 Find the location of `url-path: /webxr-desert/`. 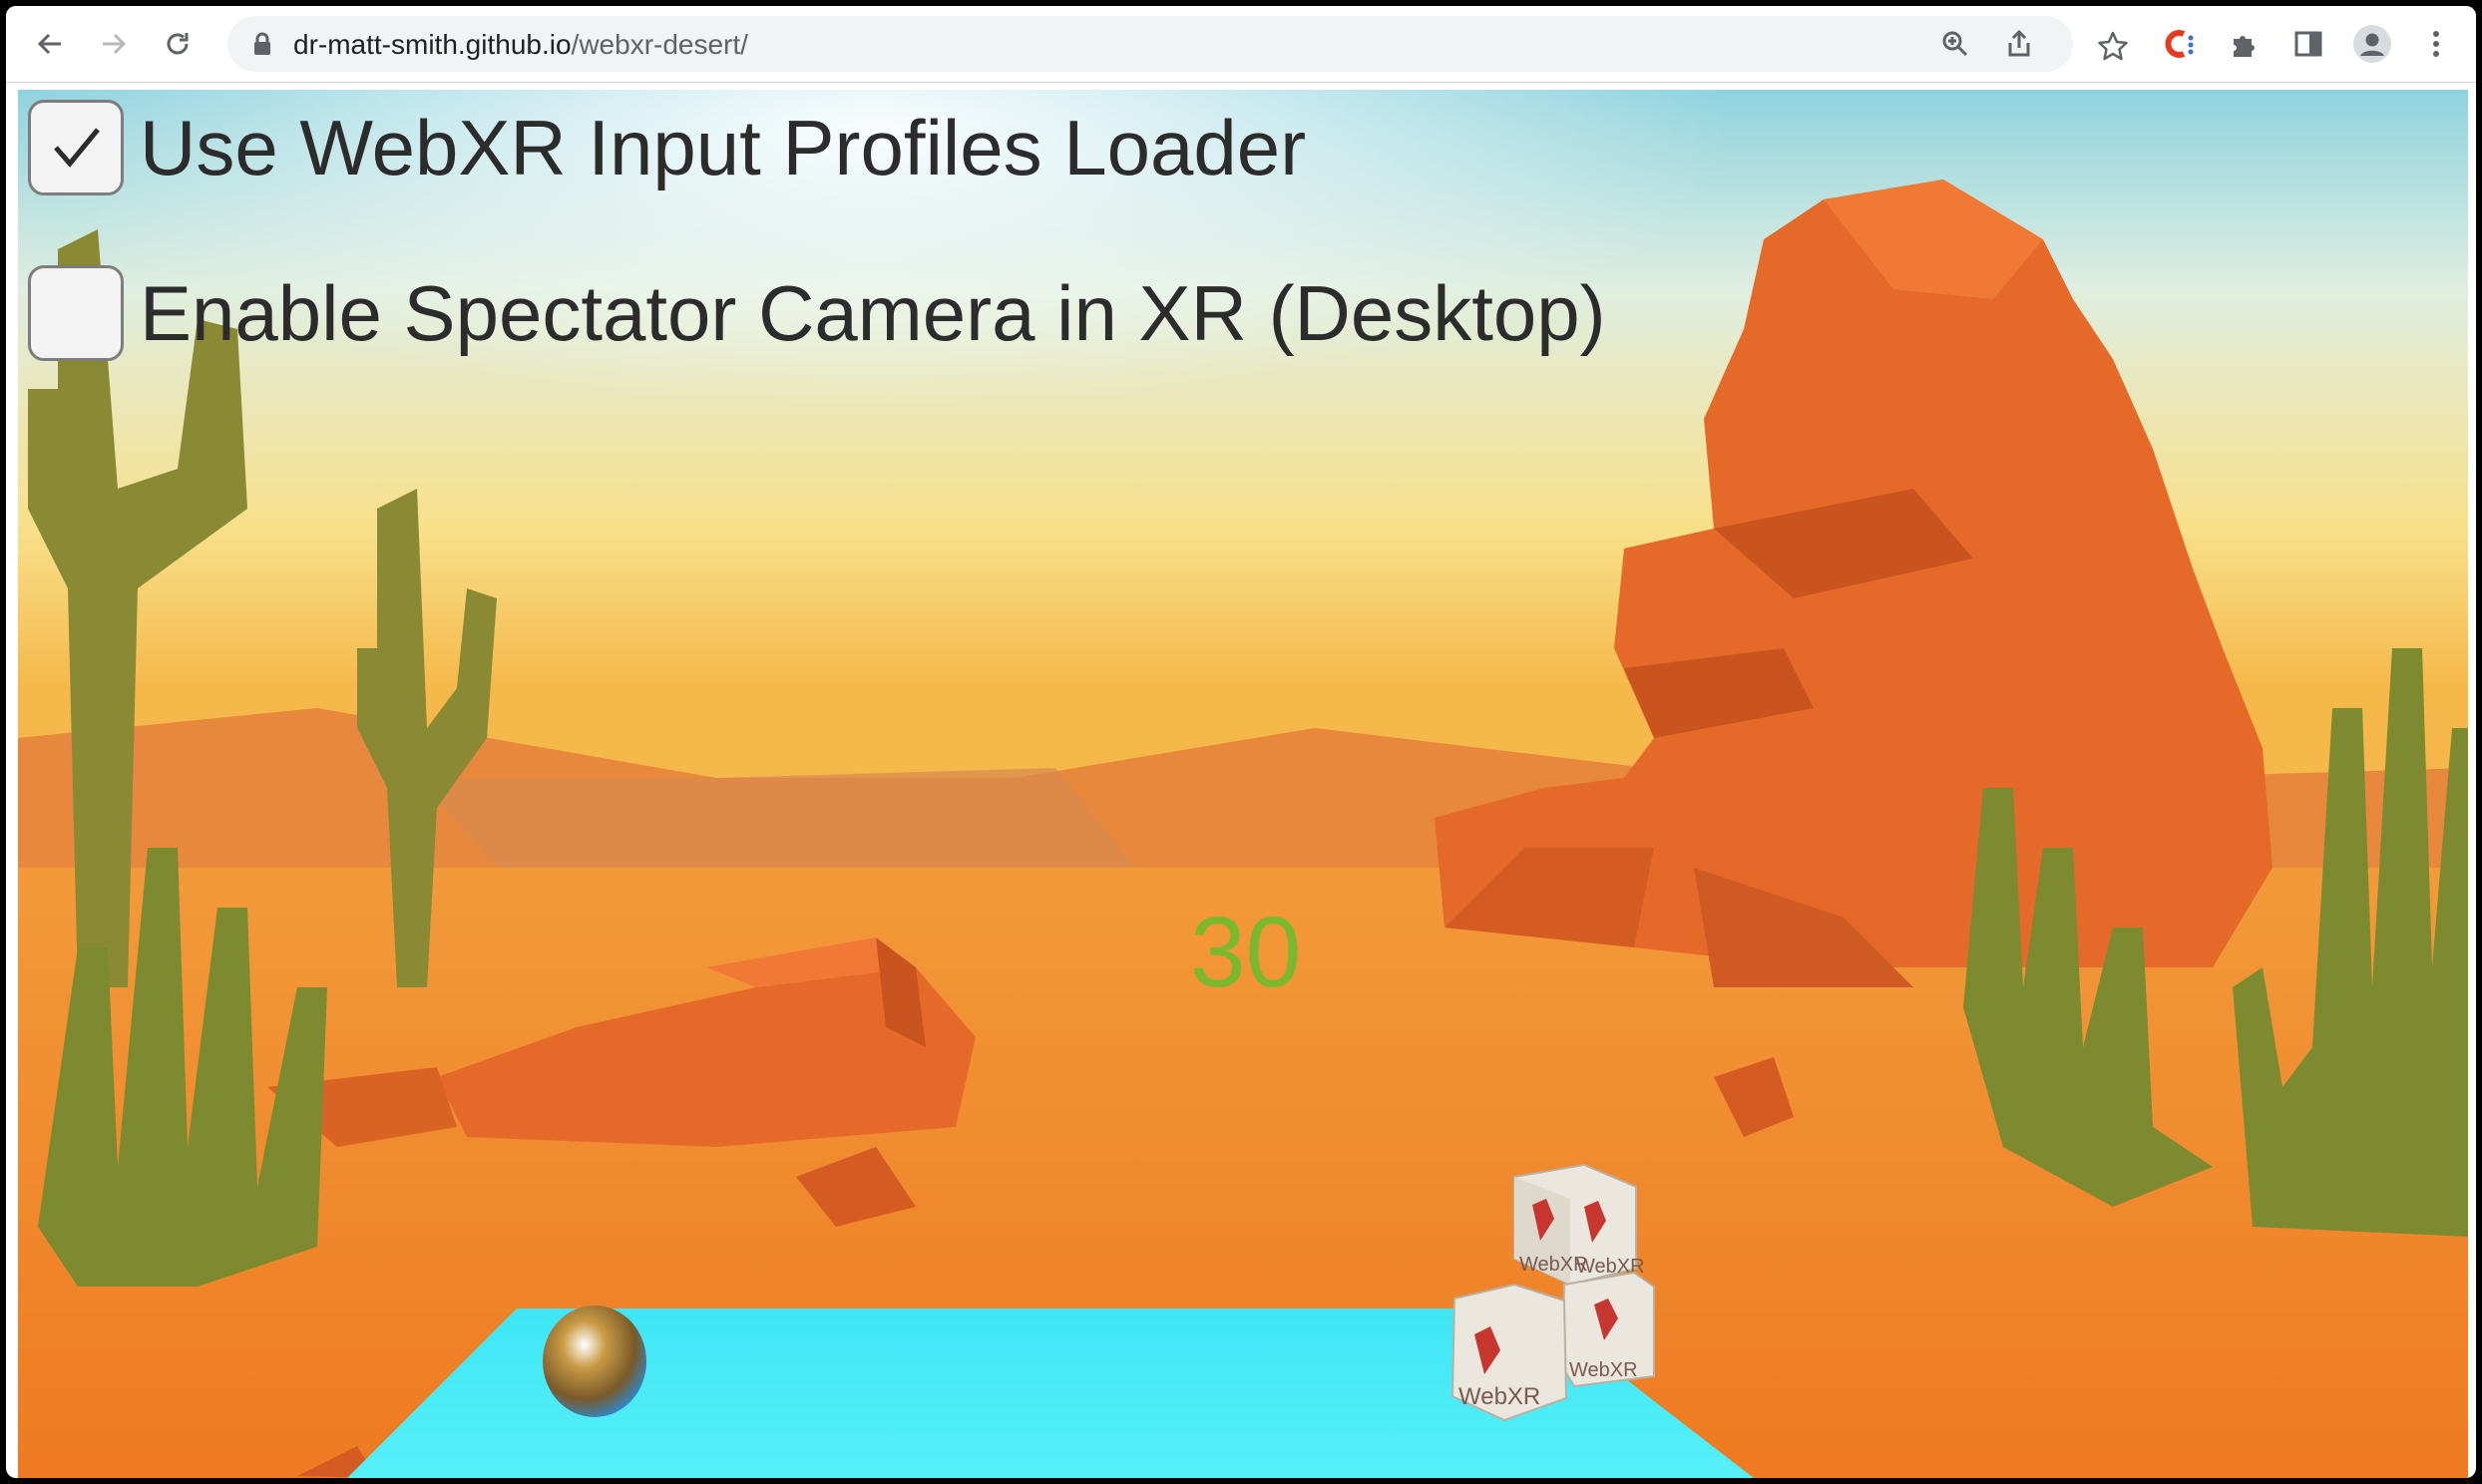

url-path: /webxr-desert/ is located at coordinates (659, 44).